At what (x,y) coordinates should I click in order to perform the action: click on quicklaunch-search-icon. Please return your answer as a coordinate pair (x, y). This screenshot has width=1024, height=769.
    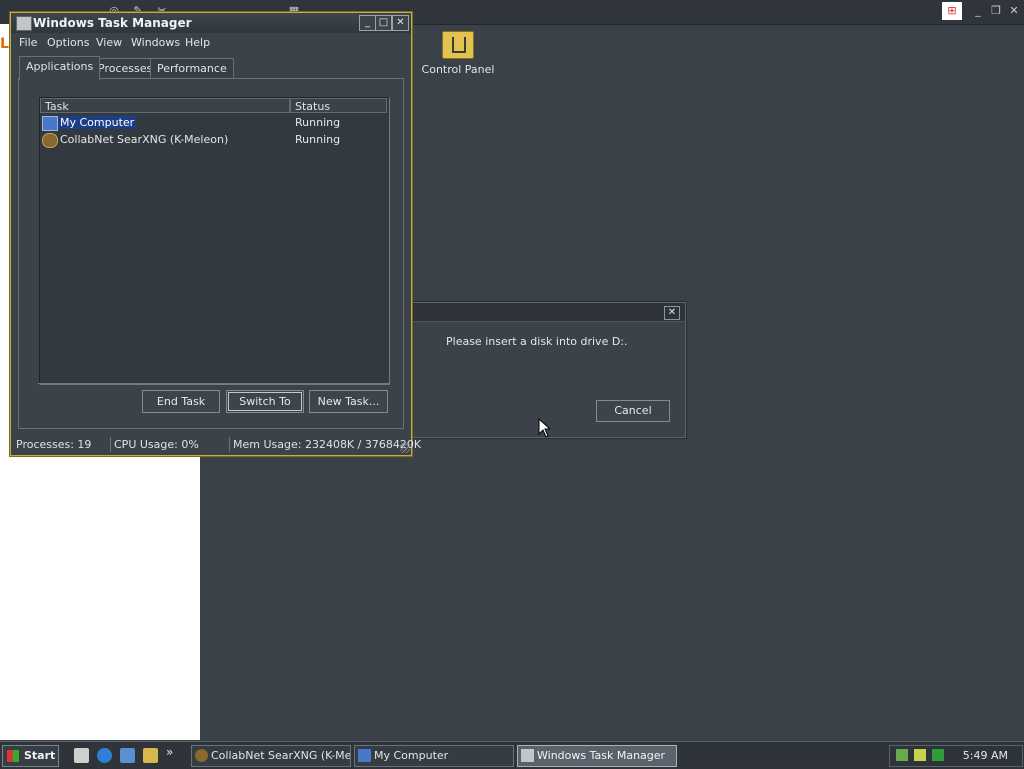
    Looking at the image, I should click on (150, 755).